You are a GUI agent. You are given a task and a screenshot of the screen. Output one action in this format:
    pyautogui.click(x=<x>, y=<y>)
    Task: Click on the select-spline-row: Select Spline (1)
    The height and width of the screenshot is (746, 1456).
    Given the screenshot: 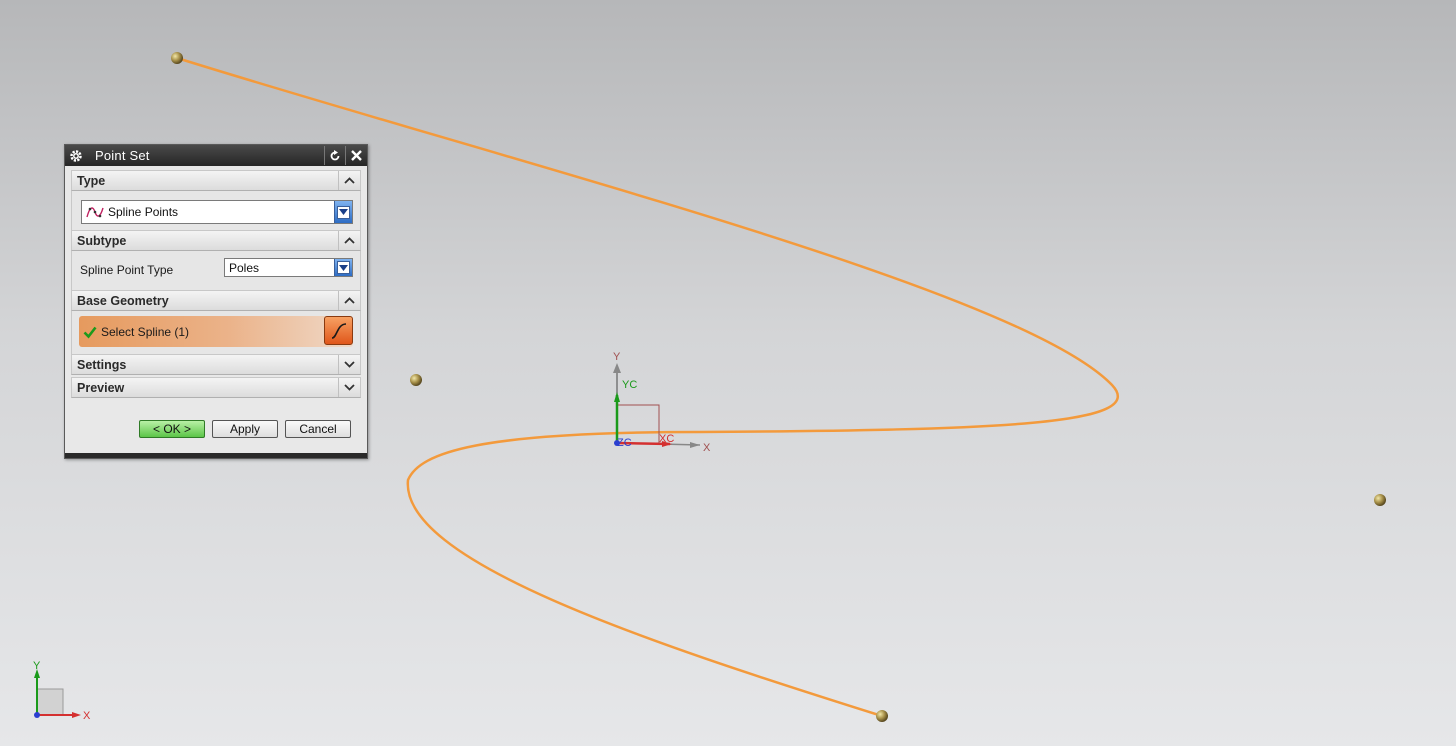 What is the action you would take?
    pyautogui.click(x=216, y=331)
    